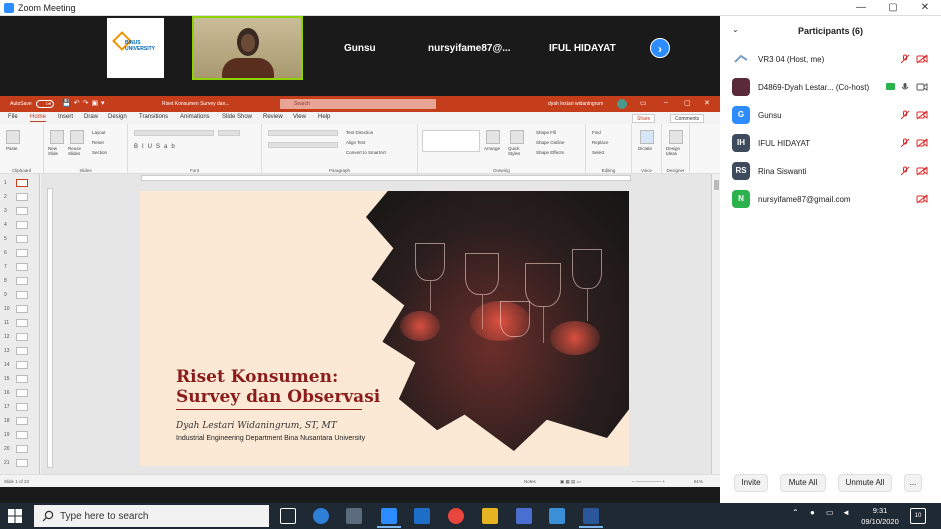 The height and width of the screenshot is (529, 941). Describe the element at coordinates (550, 152) in the screenshot. I see `shape-effects-button: Shape Effects` at that location.